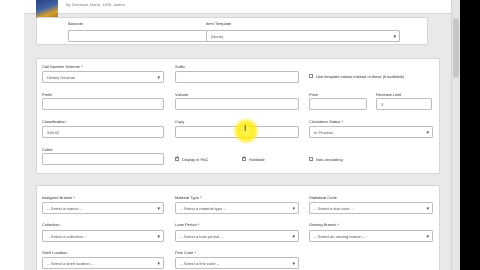  What do you see at coordinates (338, 104) in the screenshot?
I see `price-input` at bounding box center [338, 104].